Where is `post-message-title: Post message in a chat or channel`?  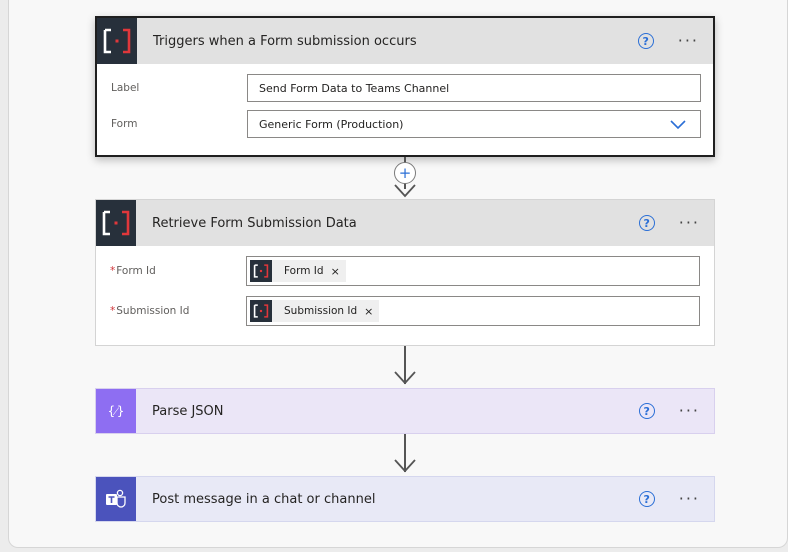 post-message-title: Post message in a chat or channel is located at coordinates (264, 499).